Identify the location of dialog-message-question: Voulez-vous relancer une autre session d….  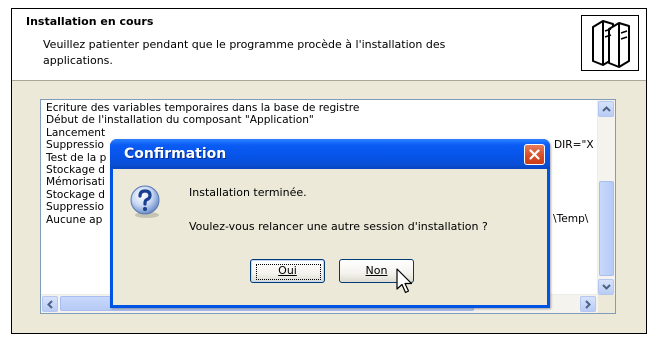
(338, 226).